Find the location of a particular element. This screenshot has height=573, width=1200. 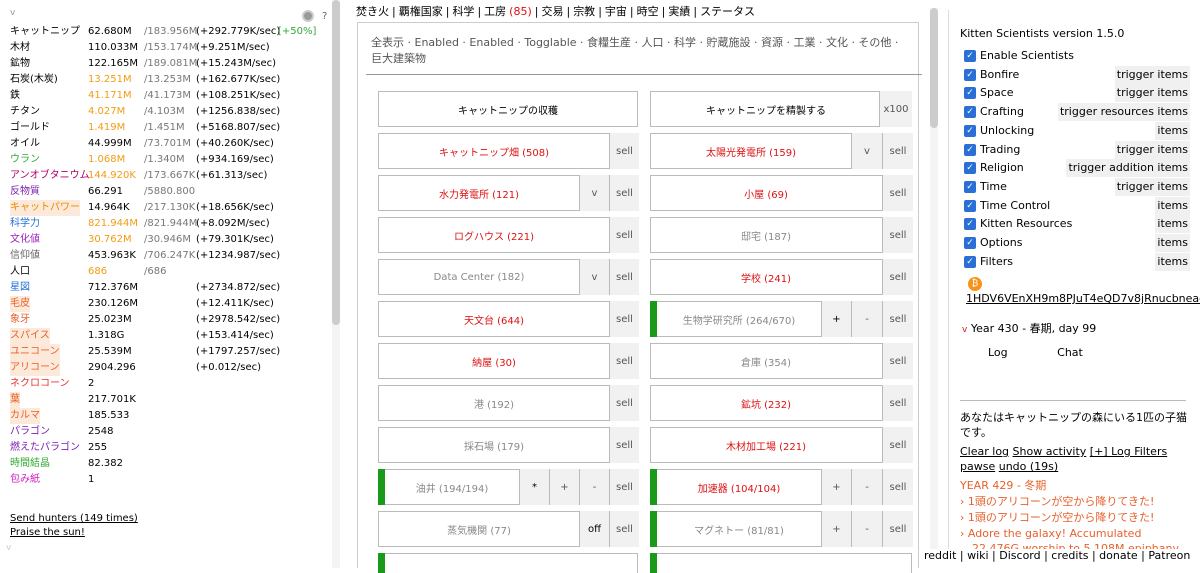

tab-item: 覇権国家 is located at coordinates (421, 11).